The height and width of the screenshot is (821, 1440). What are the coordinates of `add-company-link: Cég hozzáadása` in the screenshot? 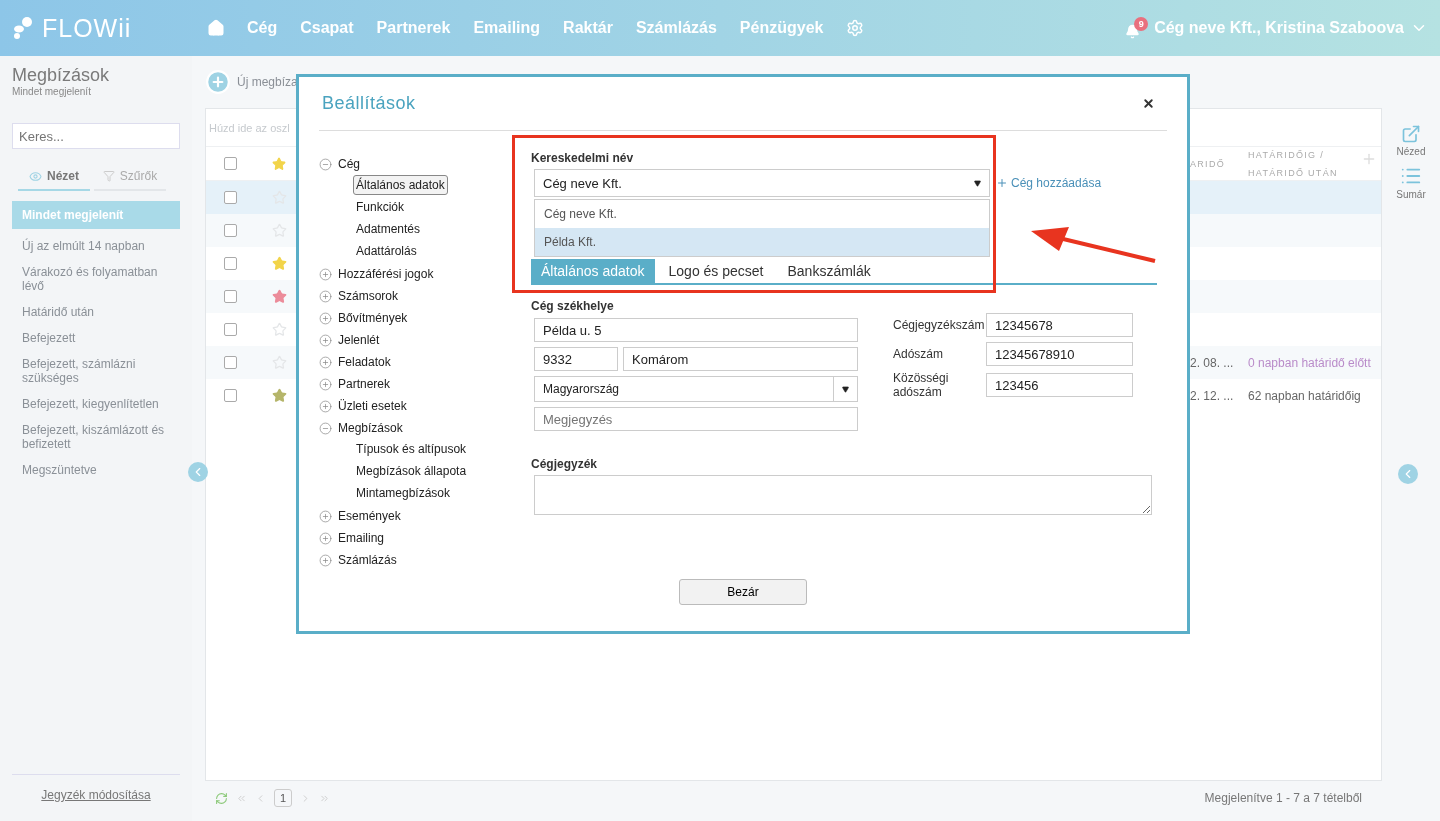 It's located at (1049, 183).